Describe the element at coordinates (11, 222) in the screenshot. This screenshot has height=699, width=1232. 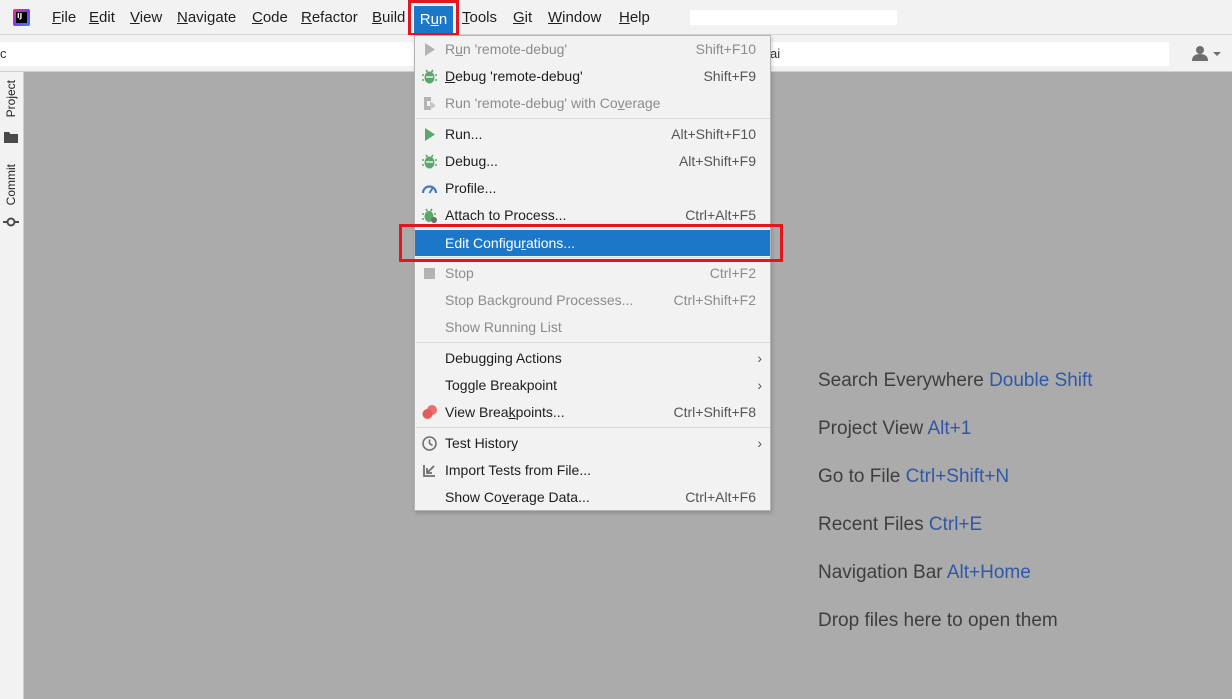
I see `commit-icon` at that location.